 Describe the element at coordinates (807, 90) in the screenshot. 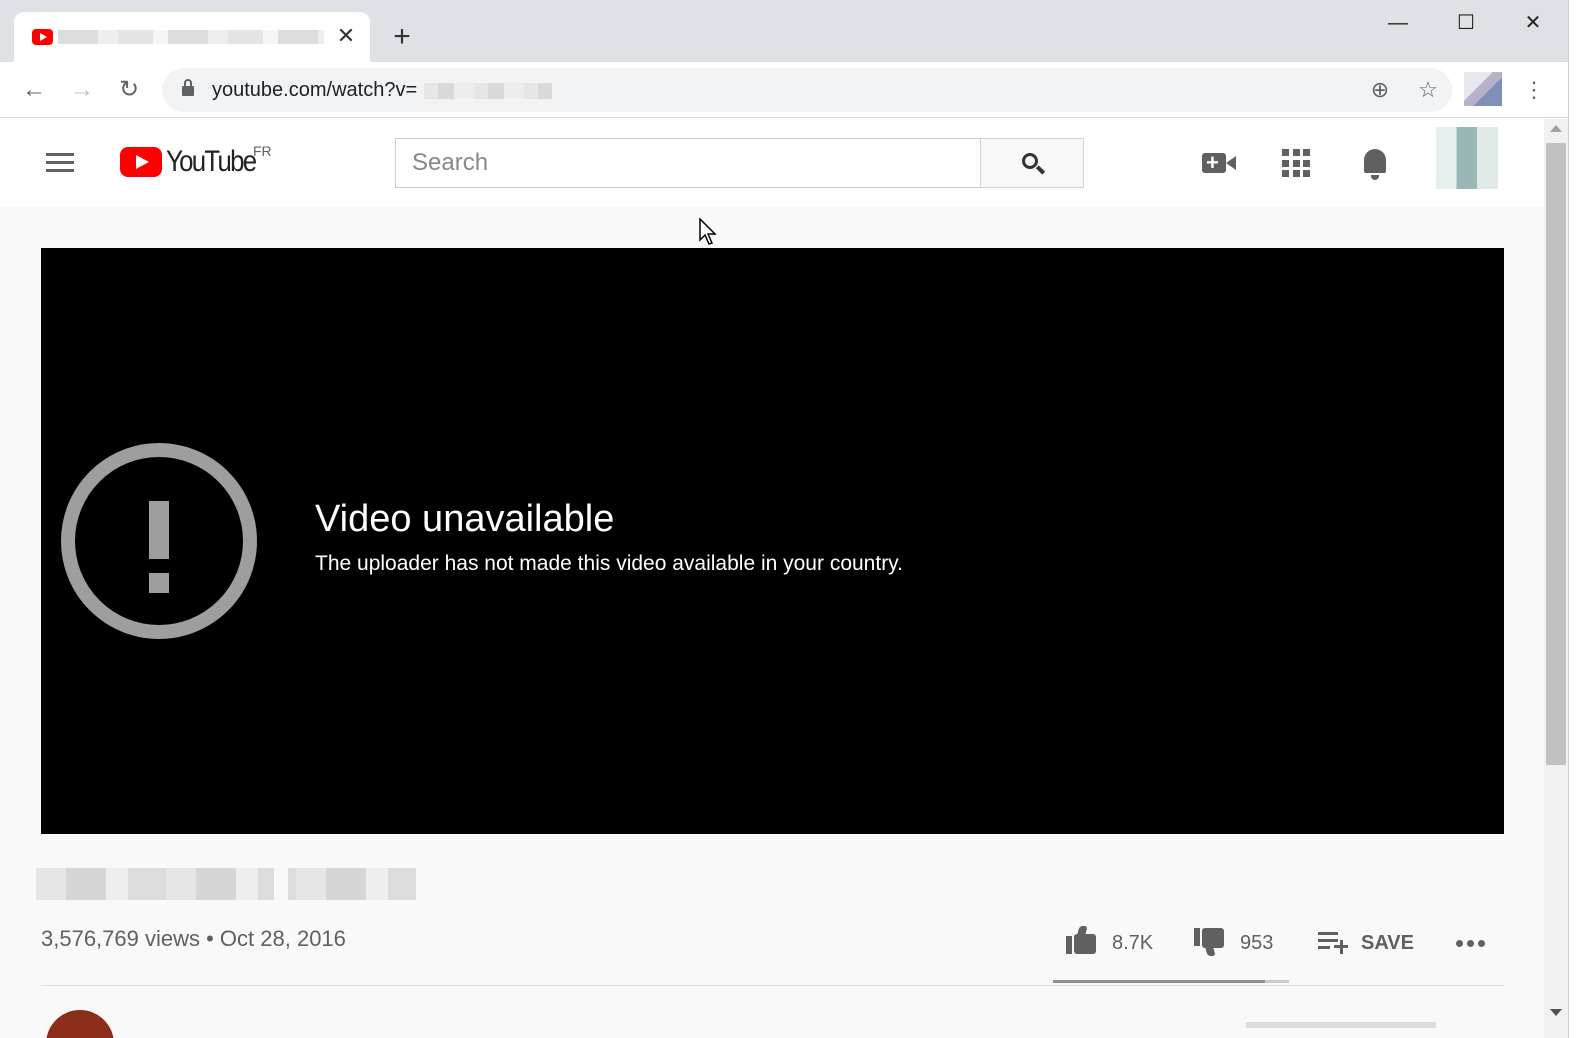

I see `address-bar: youtube.com/watch?v= ⊕ ☆` at that location.